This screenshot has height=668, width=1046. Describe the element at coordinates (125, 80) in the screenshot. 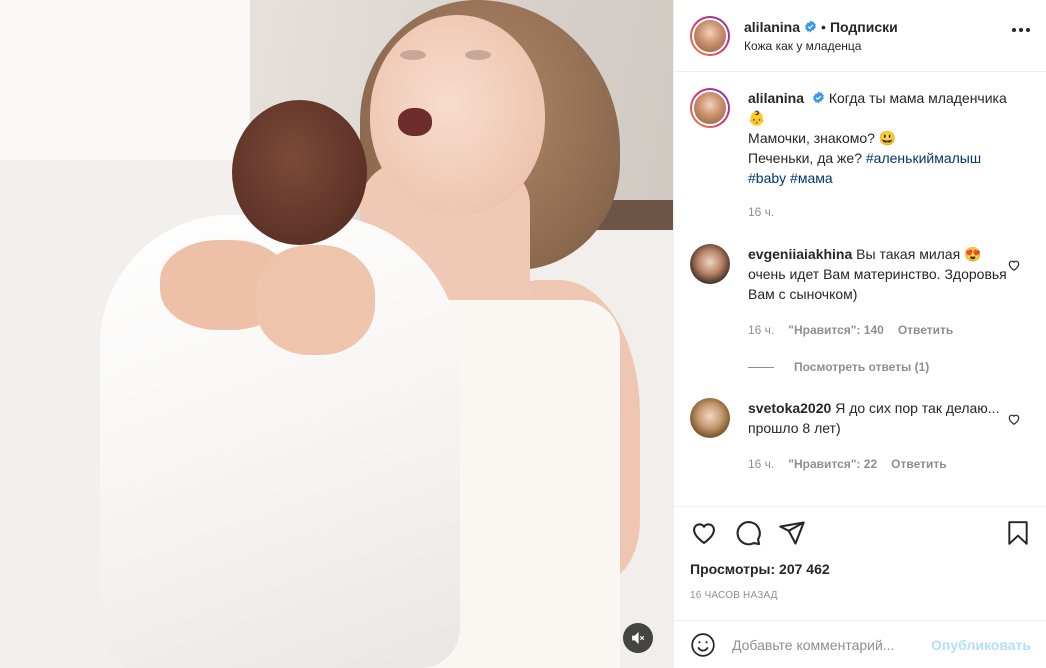

I see `video-scene-doorframe` at that location.